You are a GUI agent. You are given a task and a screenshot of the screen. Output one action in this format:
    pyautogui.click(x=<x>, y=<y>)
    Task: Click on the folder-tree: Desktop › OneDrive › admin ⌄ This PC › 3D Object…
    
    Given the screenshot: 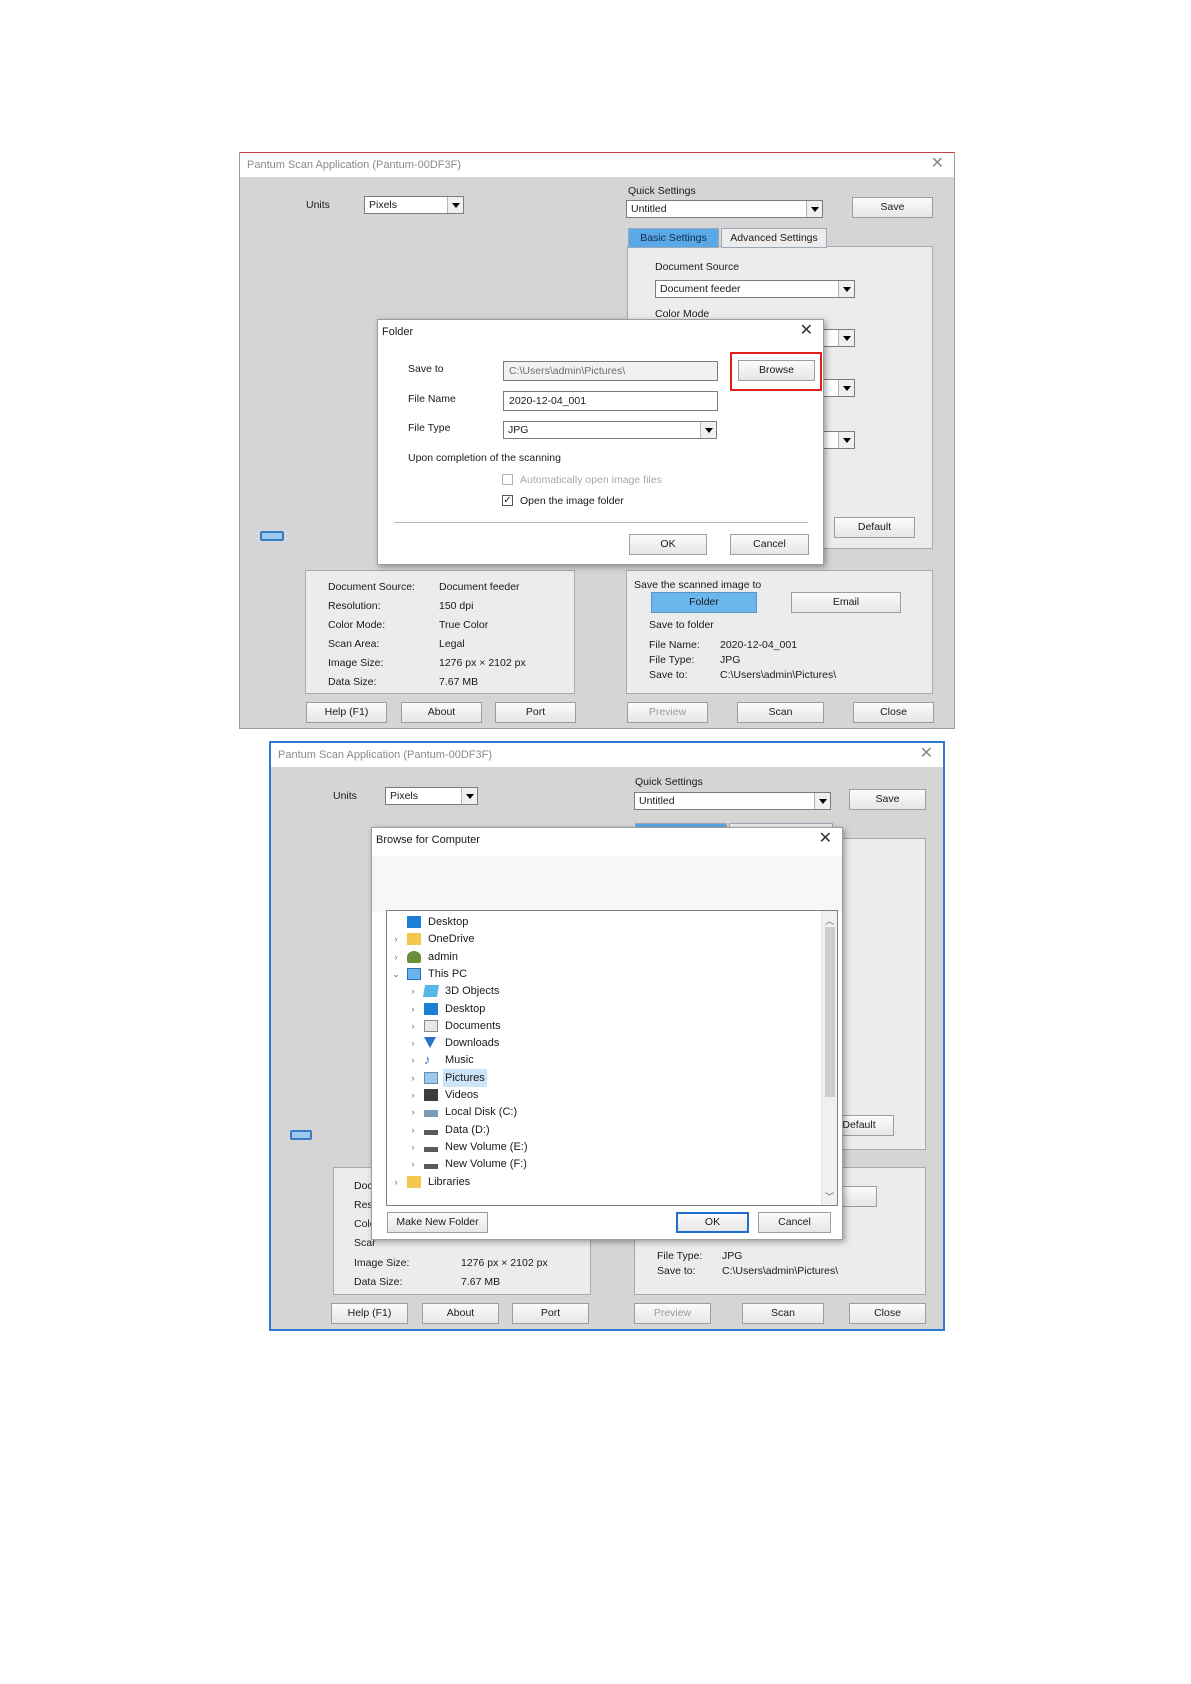 What is the action you would take?
    pyautogui.click(x=612, y=1058)
    